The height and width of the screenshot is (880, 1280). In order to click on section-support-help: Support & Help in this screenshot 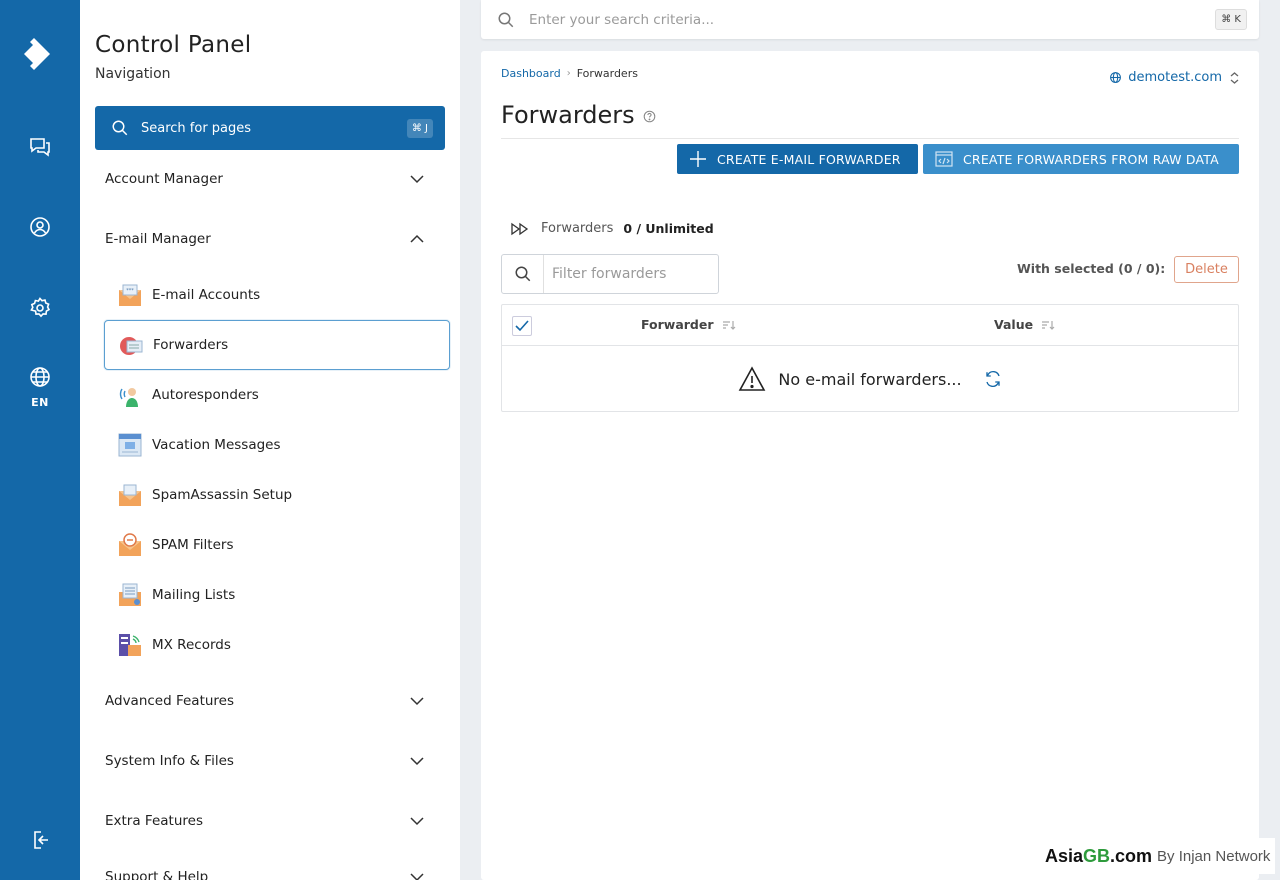, I will do `click(265, 868)`.